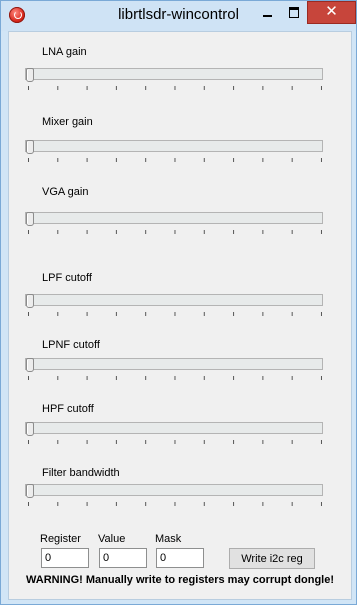  Describe the element at coordinates (174, 75) in the screenshot. I see `lna-gain-slider` at that location.